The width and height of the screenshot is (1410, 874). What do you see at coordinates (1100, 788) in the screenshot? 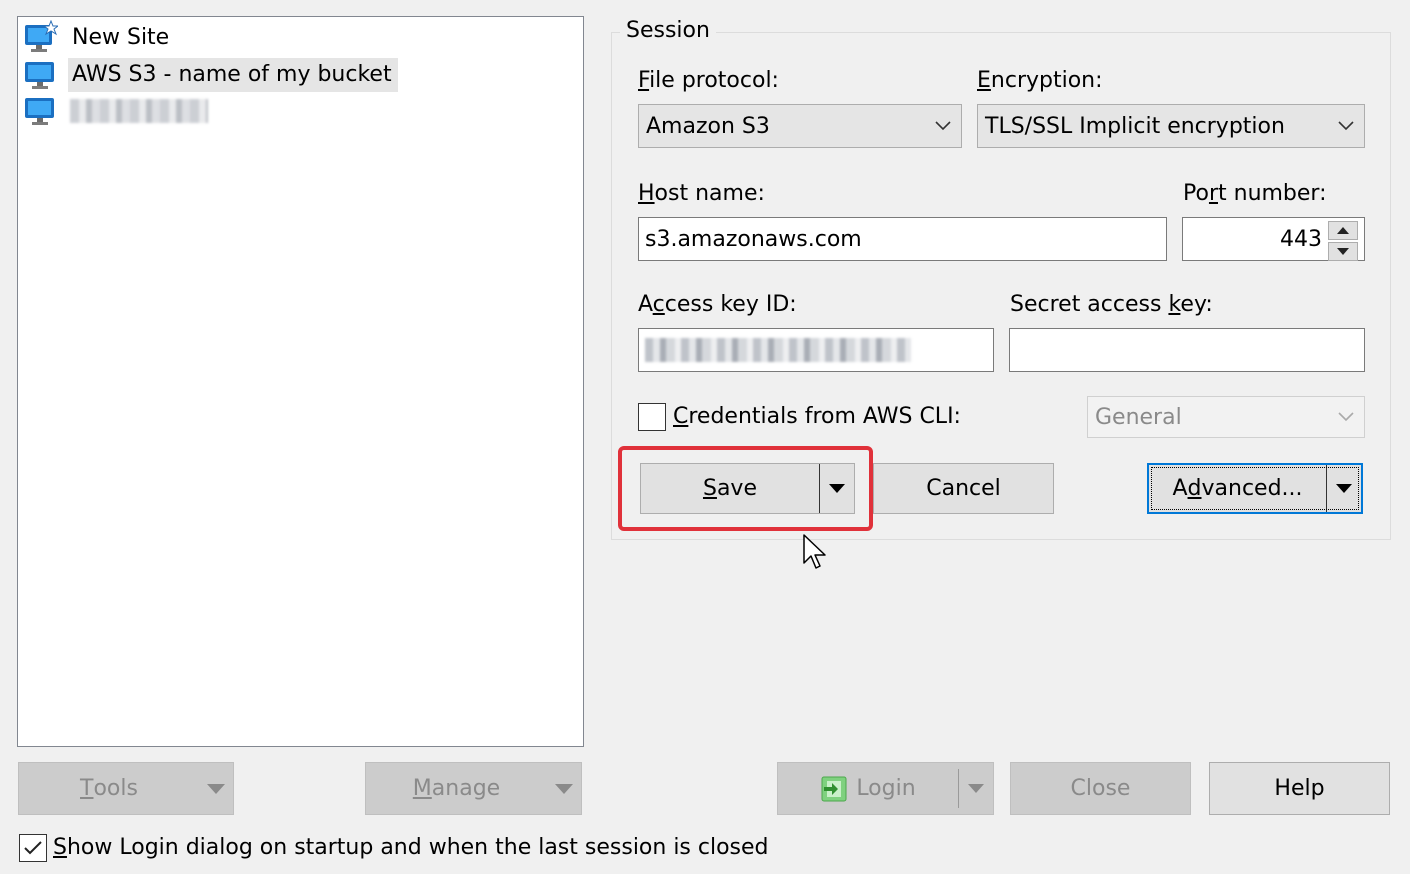
I see `close-button: Close` at bounding box center [1100, 788].